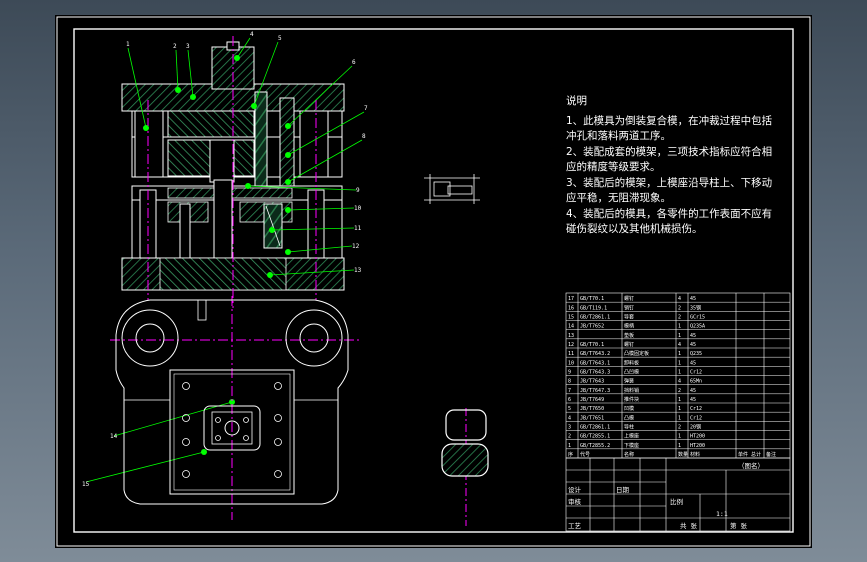  What do you see at coordinates (366, 108) in the screenshot?
I see `part-label: 7` at bounding box center [366, 108].